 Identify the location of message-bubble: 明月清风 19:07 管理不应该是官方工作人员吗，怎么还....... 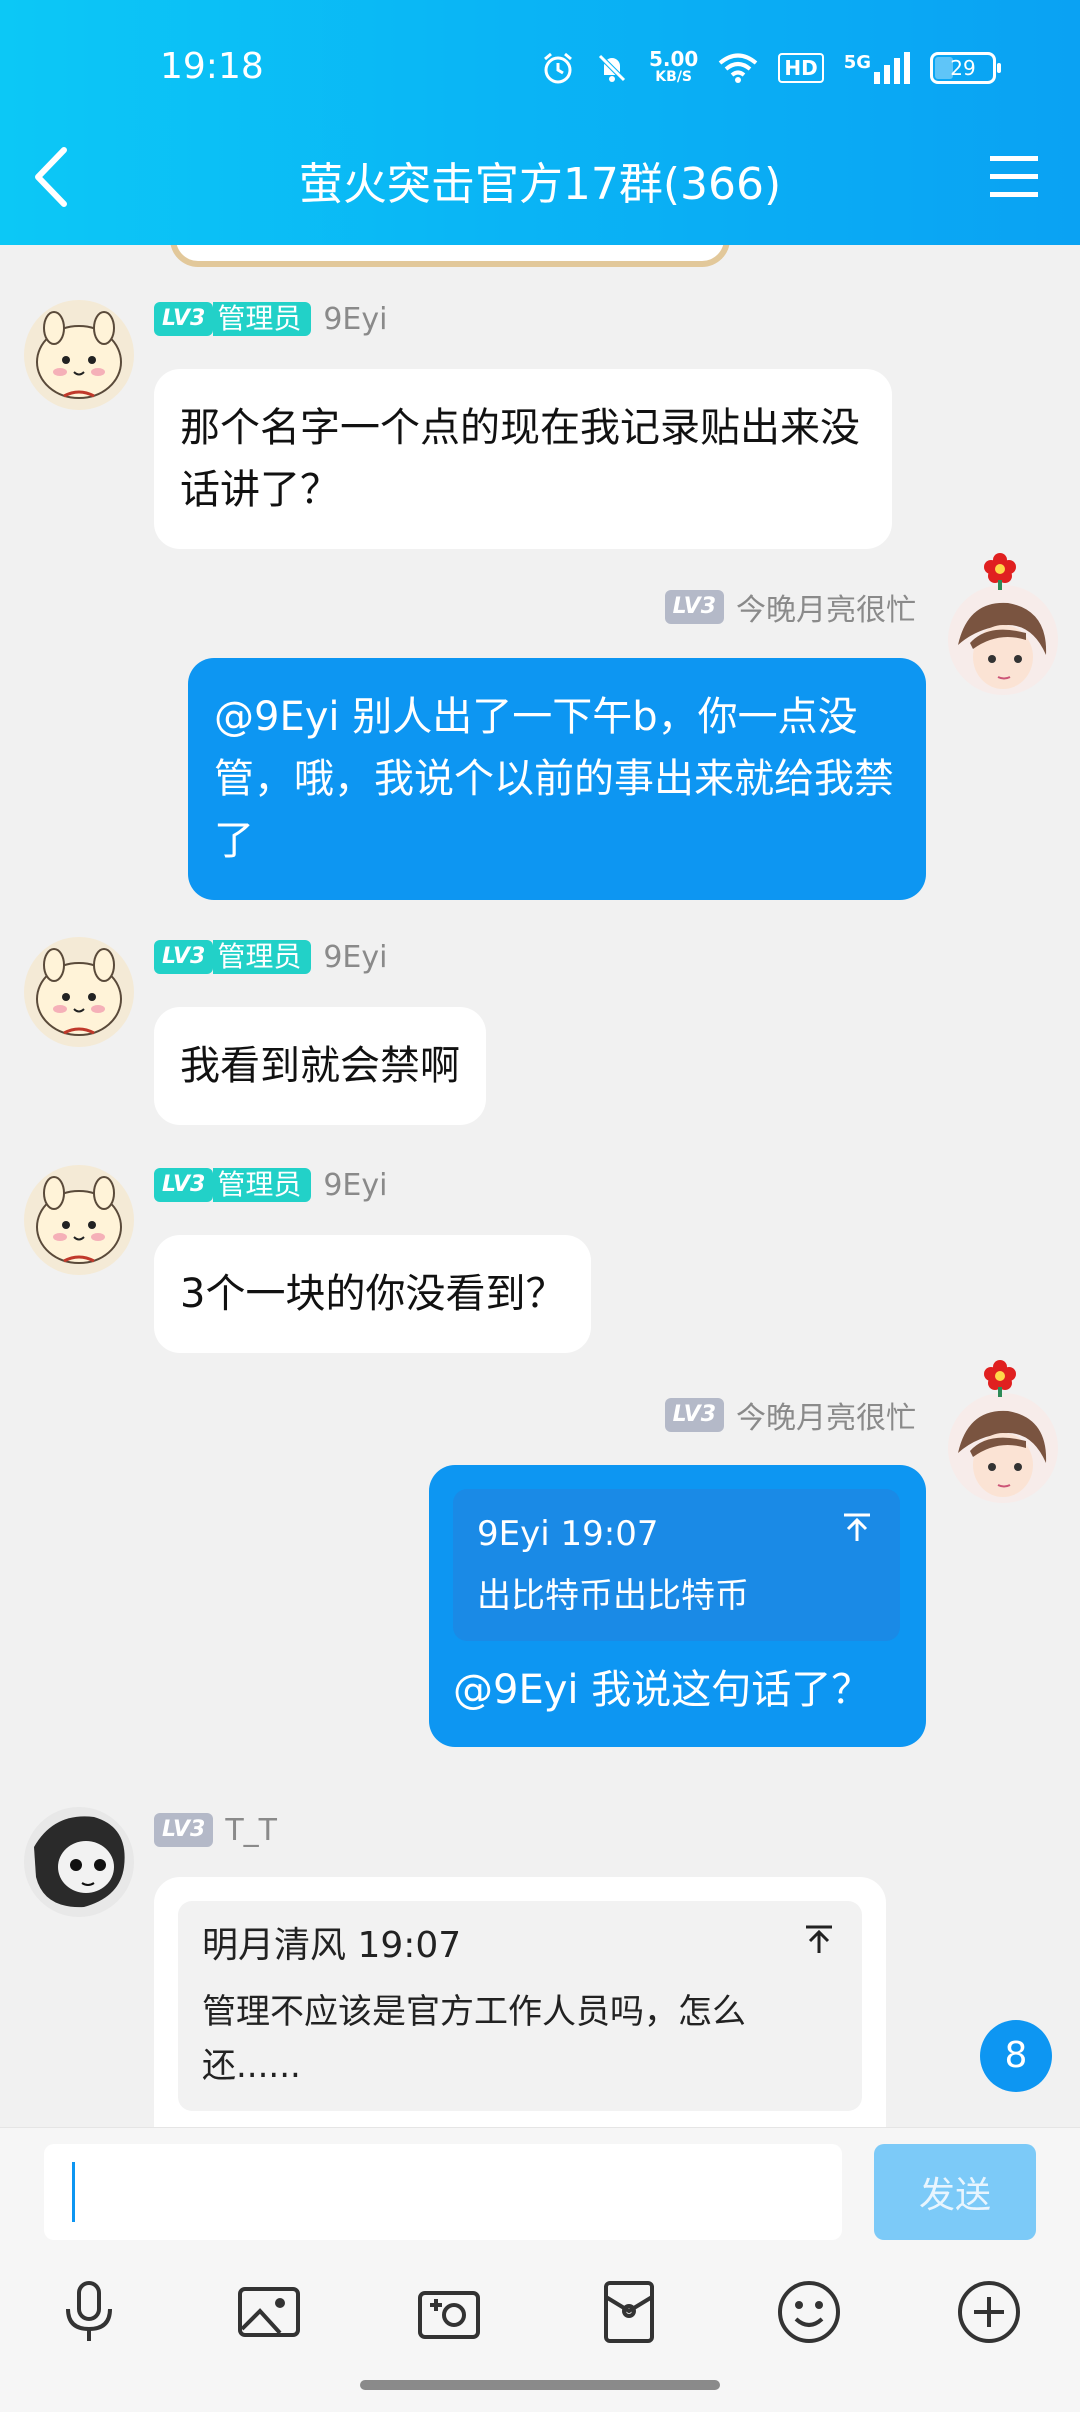
(520, 2002).